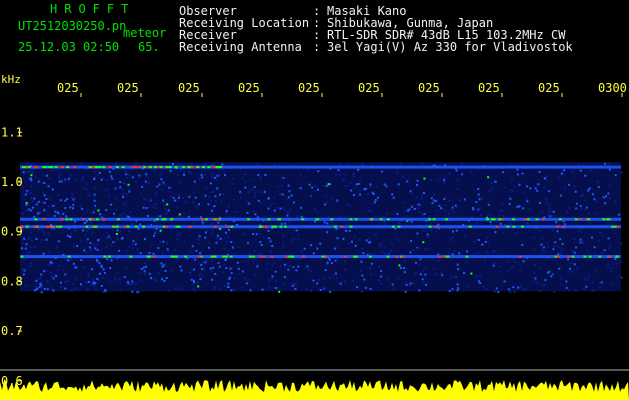  What do you see at coordinates (128, 88) in the screenshot?
I see `x-tick-label: 025` at bounding box center [128, 88].